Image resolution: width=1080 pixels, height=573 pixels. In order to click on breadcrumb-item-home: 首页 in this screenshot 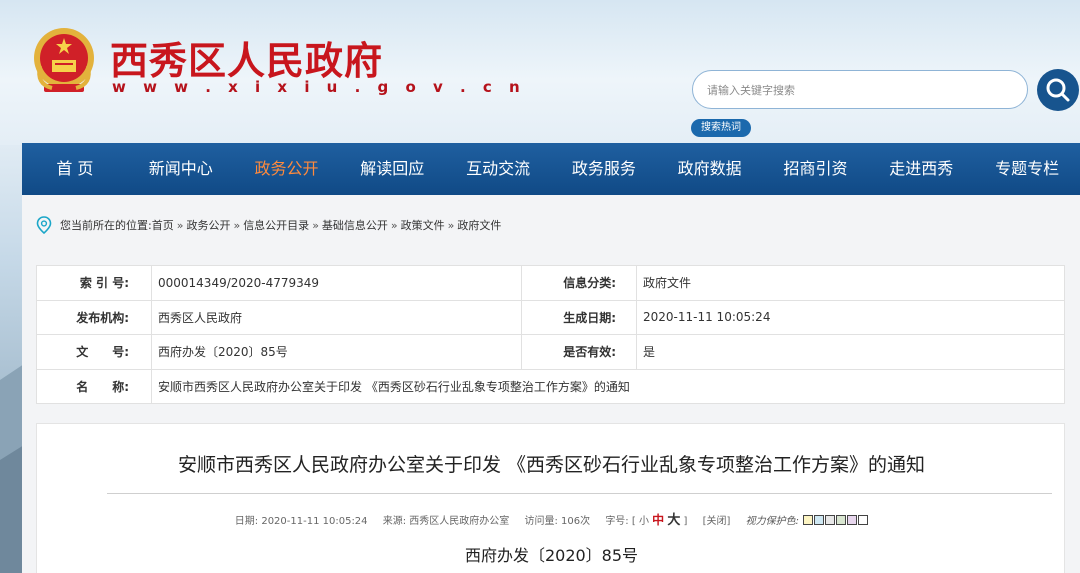, I will do `click(163, 225)`.